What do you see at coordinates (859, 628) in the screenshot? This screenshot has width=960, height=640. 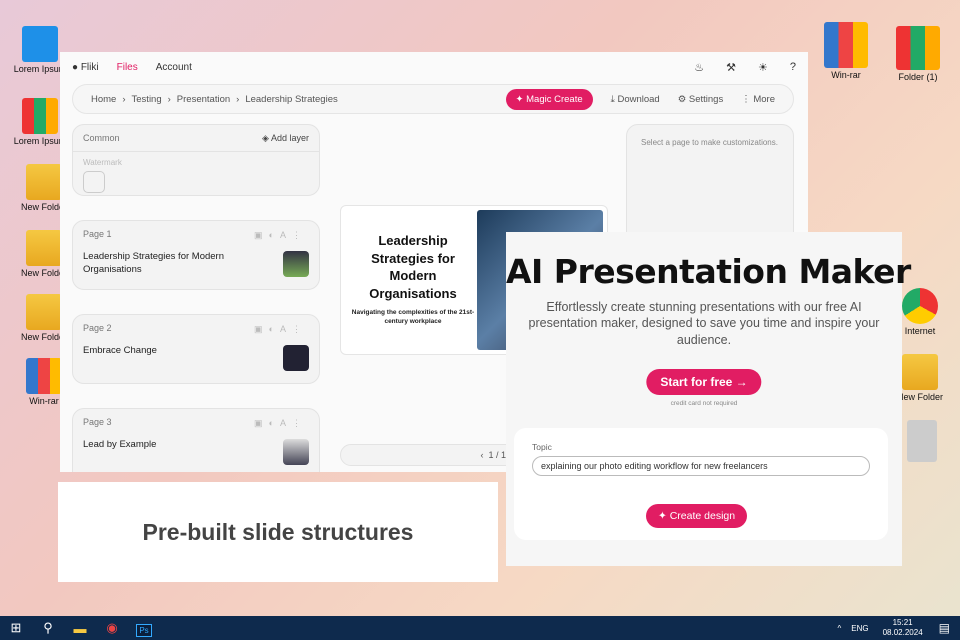 I see `language-indicator: ENG` at bounding box center [859, 628].